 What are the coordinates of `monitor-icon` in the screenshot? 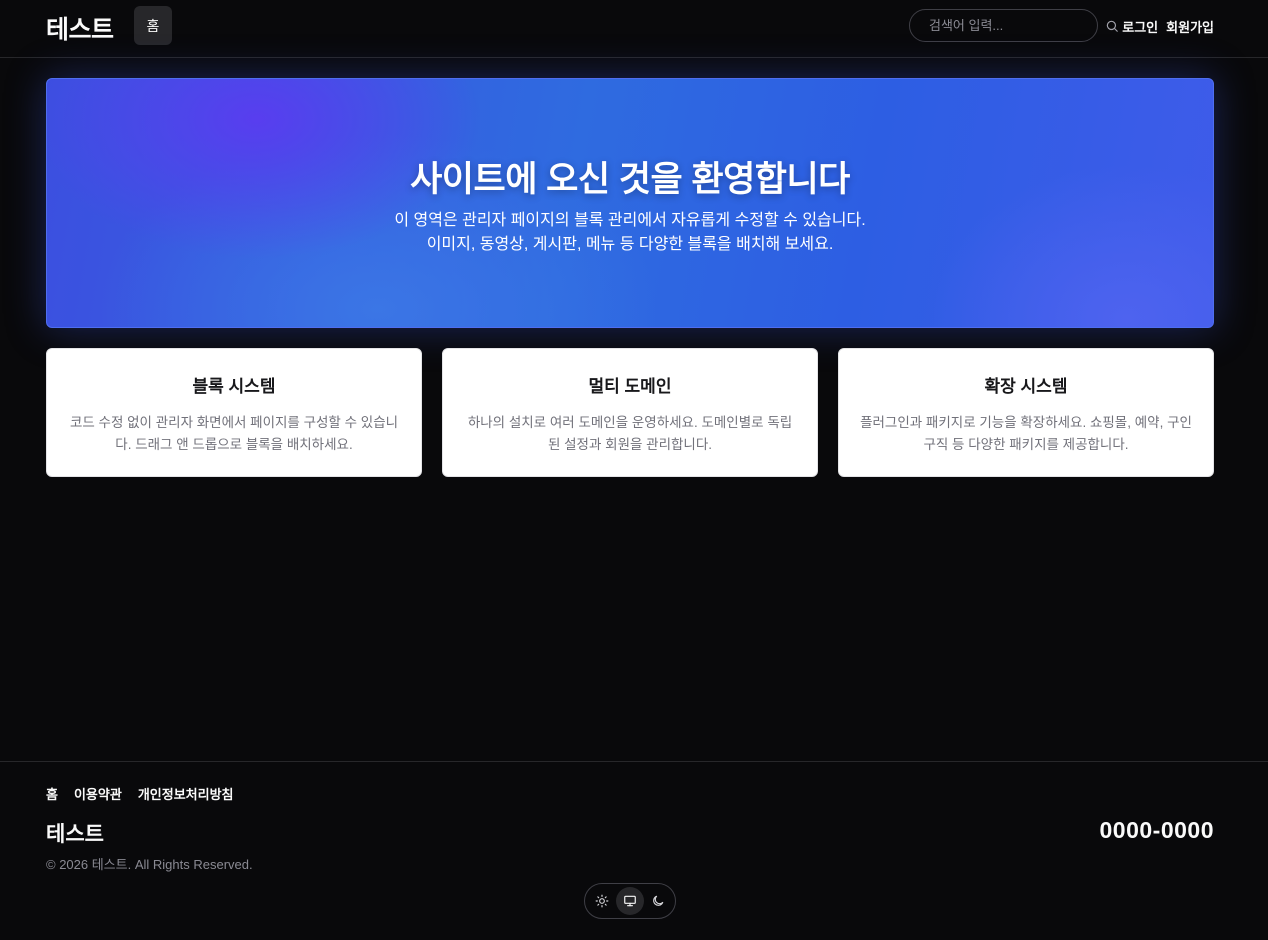 It's located at (630, 901).